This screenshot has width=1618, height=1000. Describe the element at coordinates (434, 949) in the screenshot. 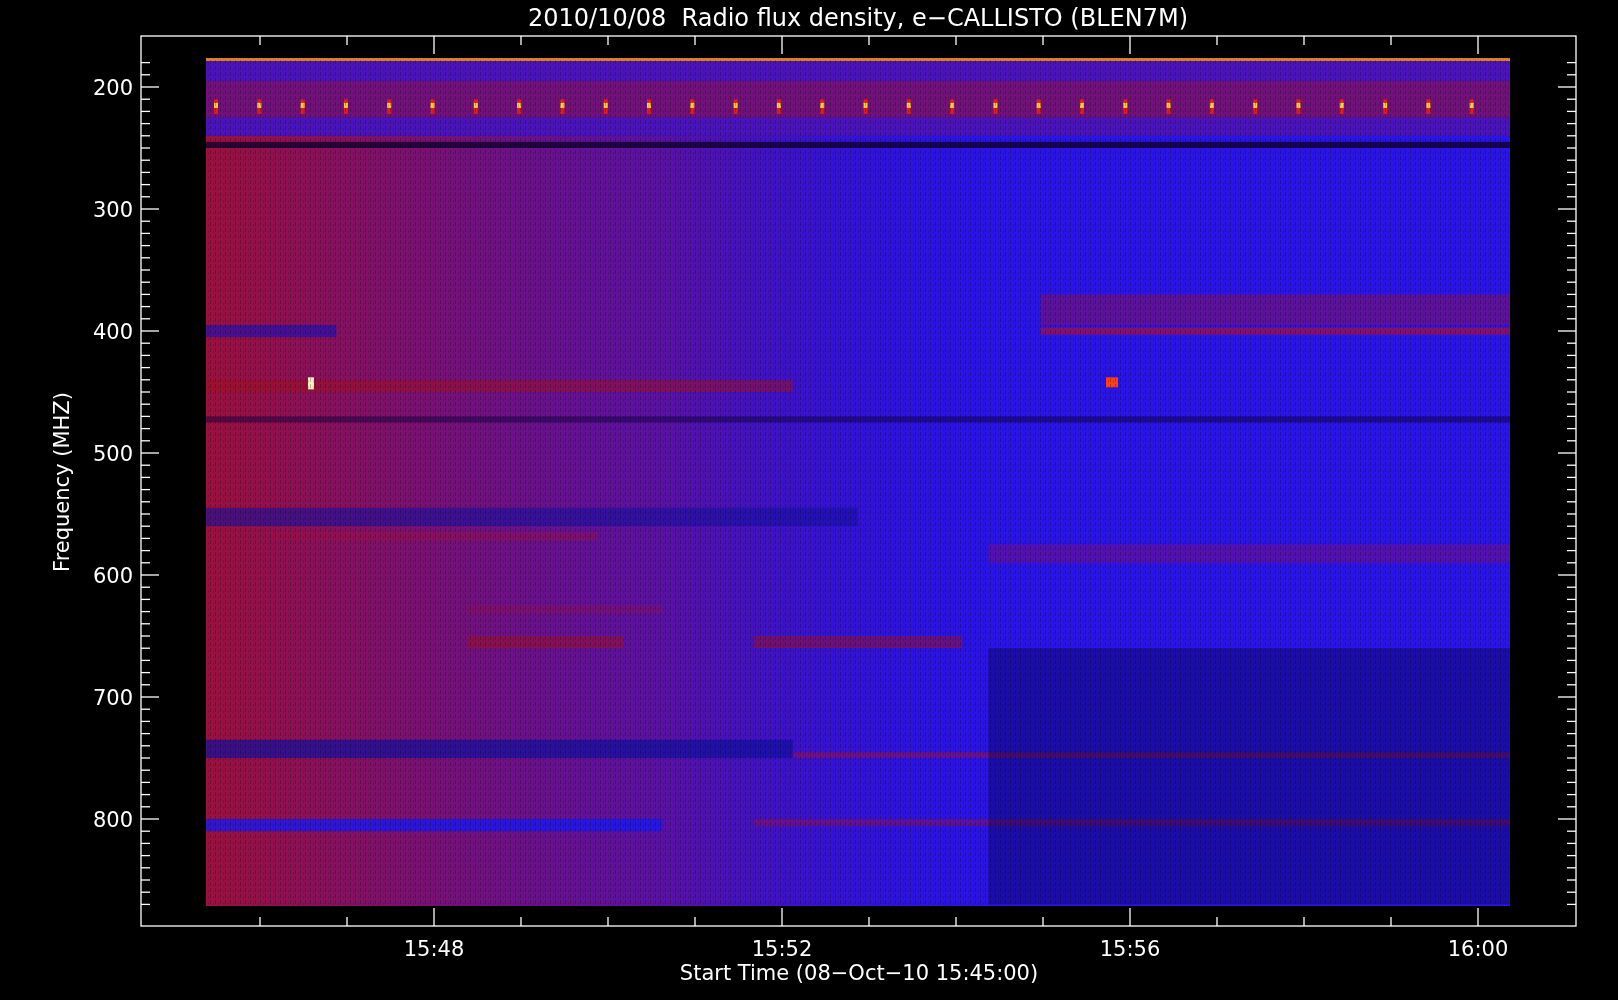

I see `x-tick-label: 15:48` at that location.